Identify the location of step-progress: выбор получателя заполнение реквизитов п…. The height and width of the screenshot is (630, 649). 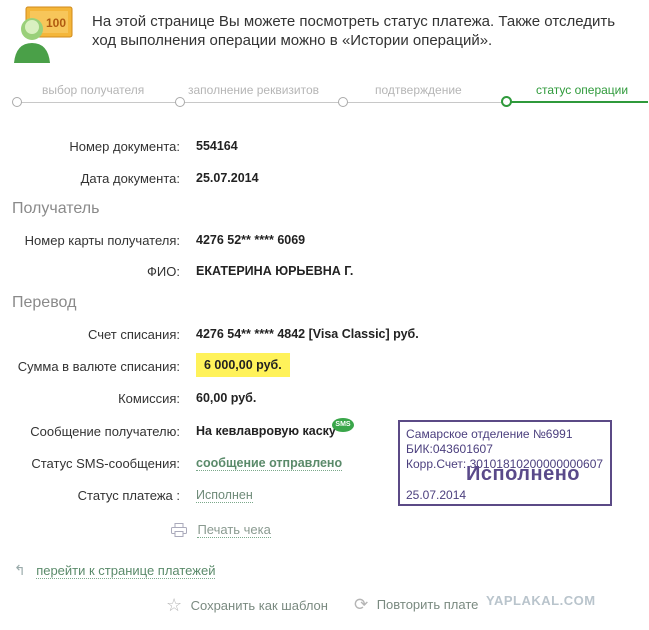
(330, 95).